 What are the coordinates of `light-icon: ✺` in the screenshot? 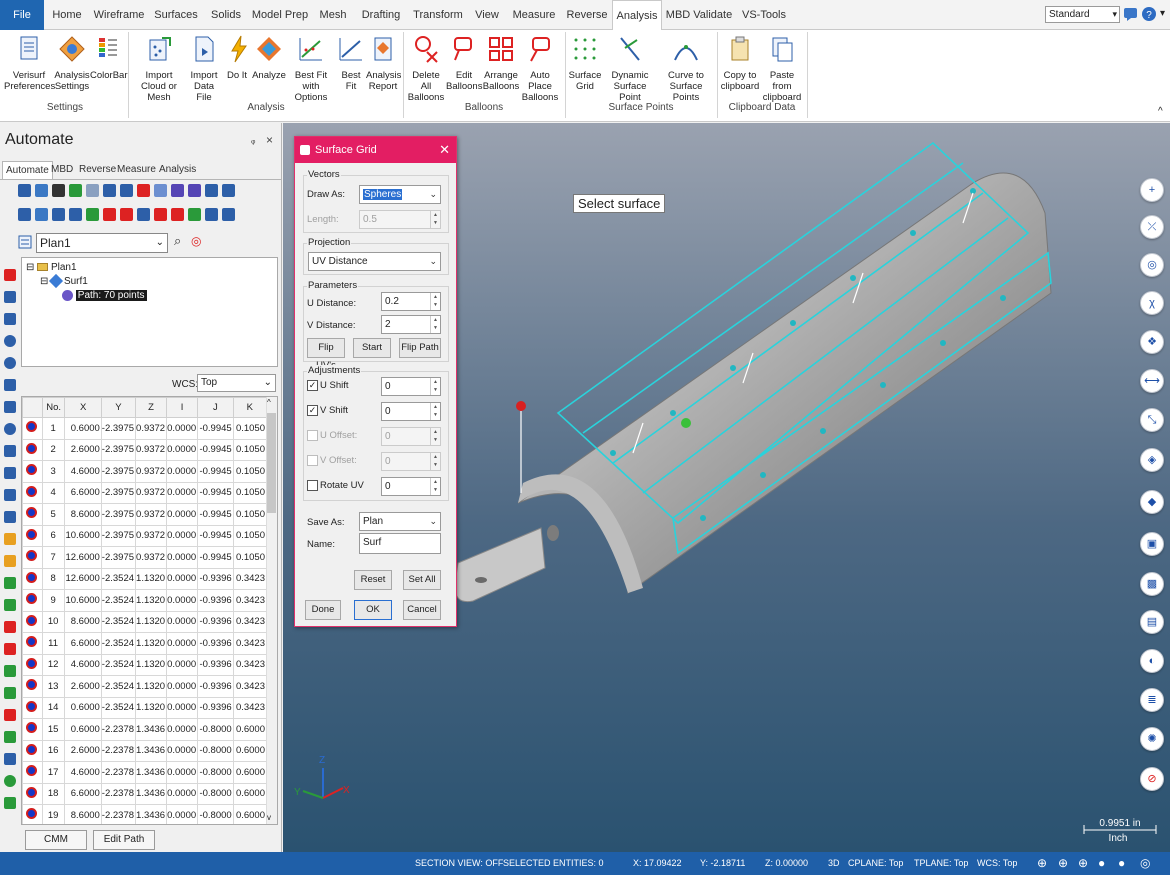 It's located at (1152, 739).